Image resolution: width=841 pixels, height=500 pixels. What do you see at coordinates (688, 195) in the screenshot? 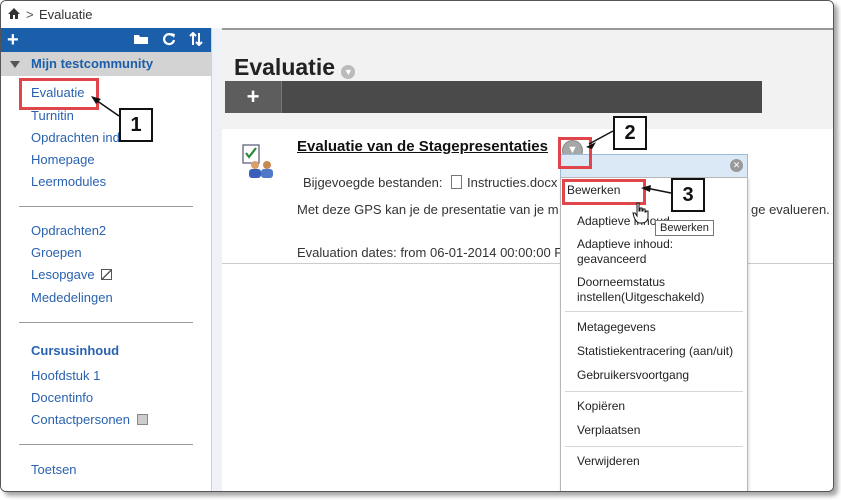
I see `callout-3: 3` at bounding box center [688, 195].